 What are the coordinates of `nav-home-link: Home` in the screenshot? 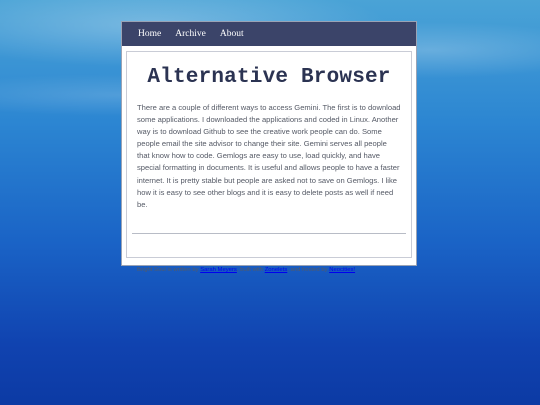 It's located at (149, 34).